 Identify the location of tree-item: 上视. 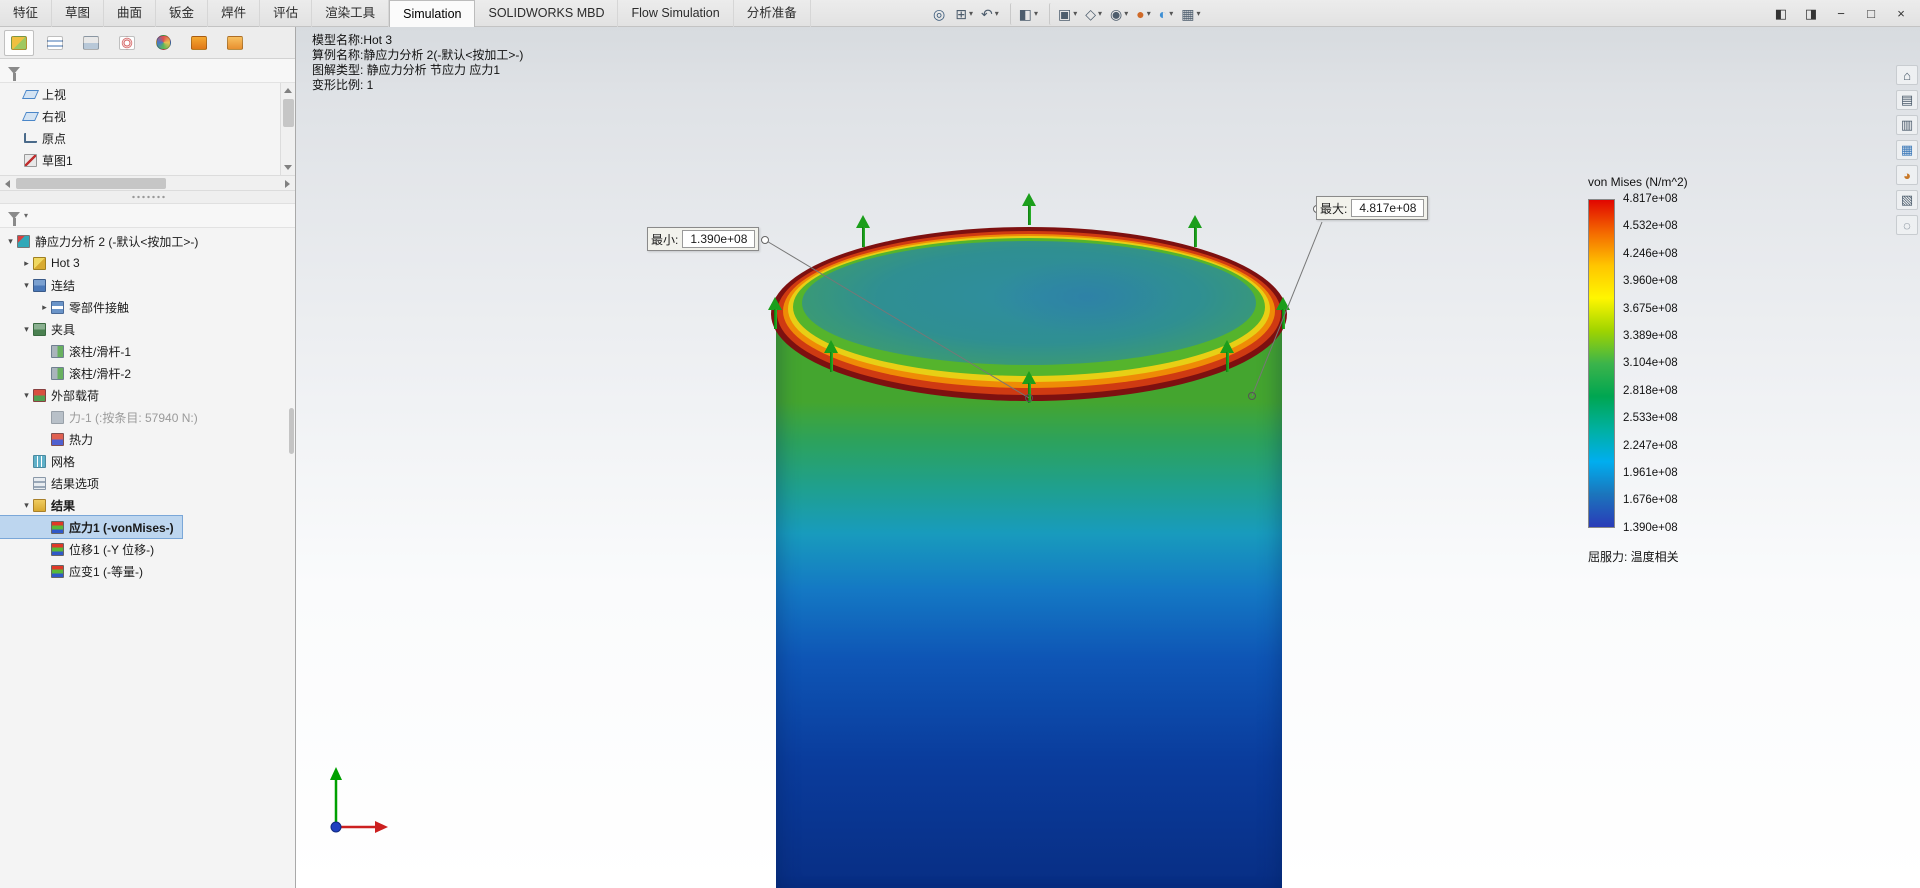
(37, 94).